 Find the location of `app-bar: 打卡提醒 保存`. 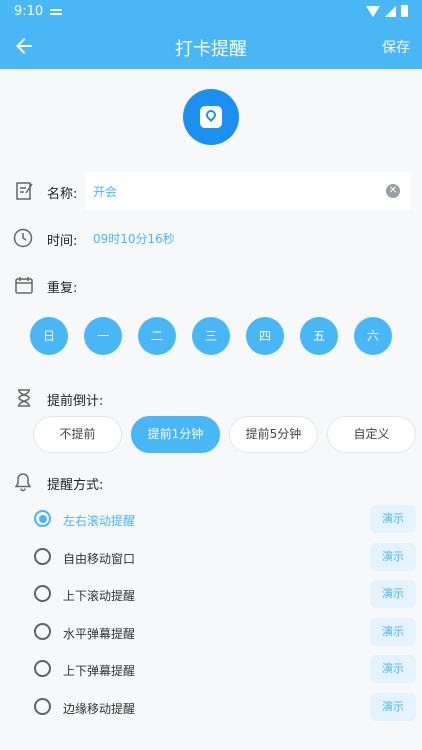

app-bar: 打卡提醒 保存 is located at coordinates (211, 46).